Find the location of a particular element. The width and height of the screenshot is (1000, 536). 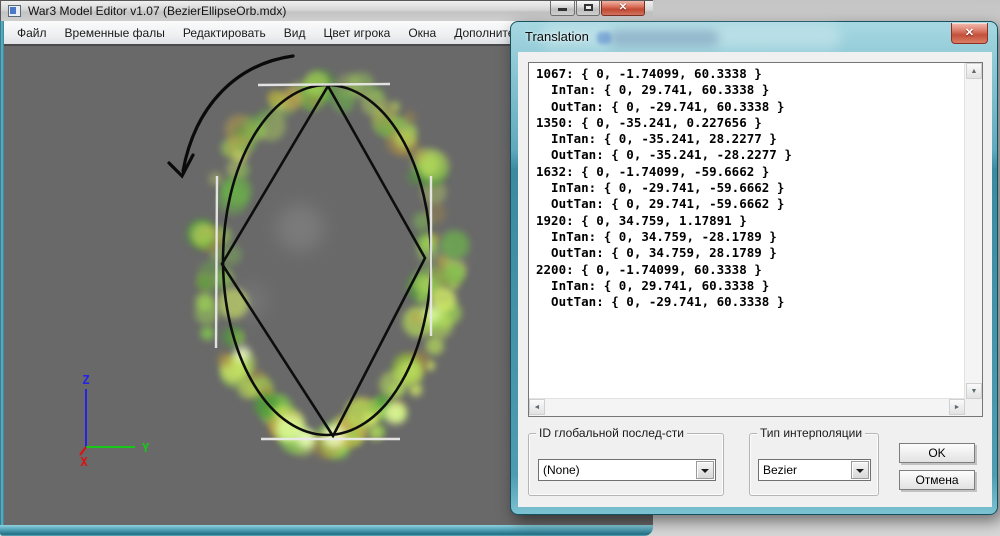

axis-z-label: Z is located at coordinates (85, 380).